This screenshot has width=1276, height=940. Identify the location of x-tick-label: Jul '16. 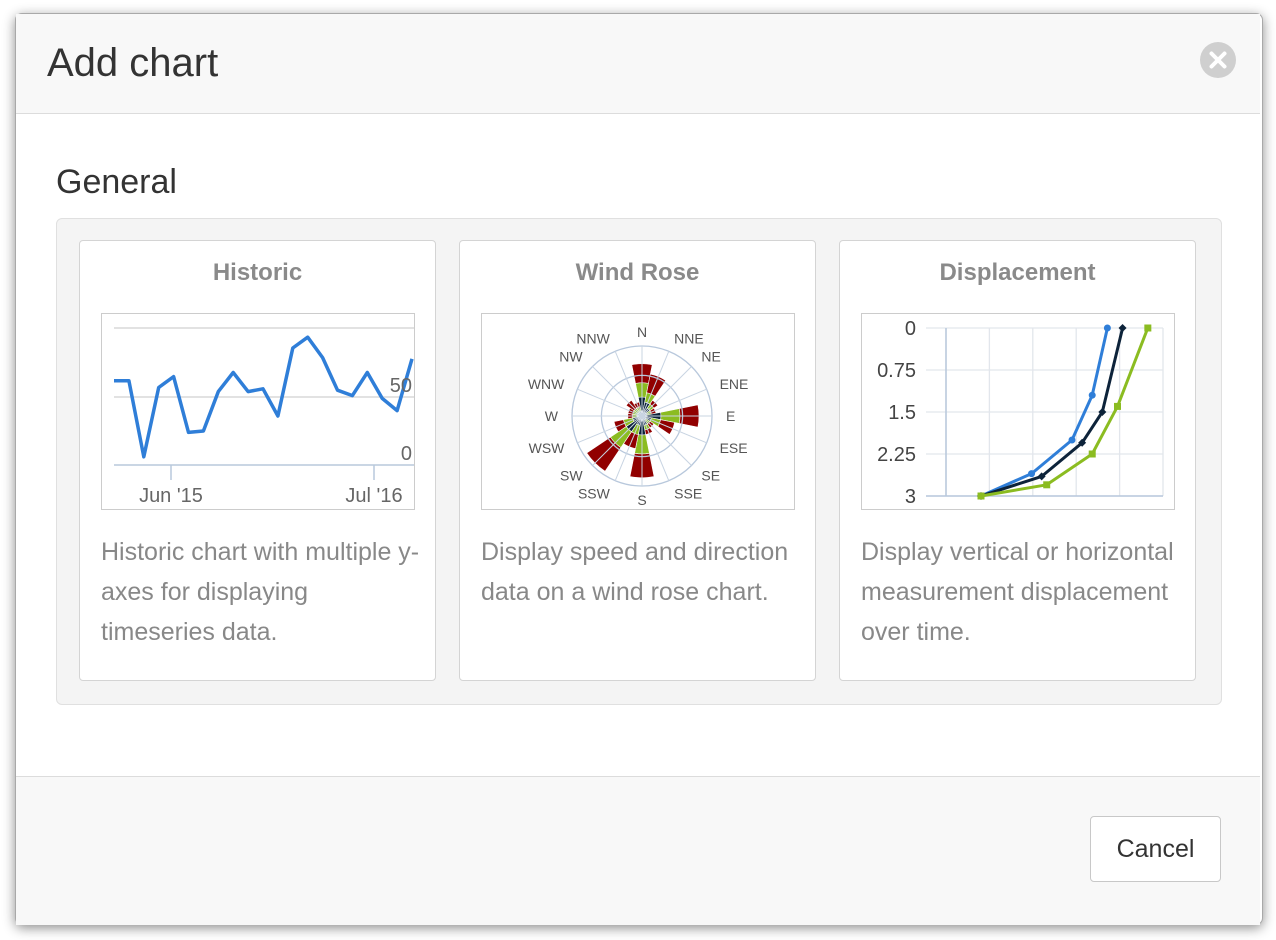
(373, 496).